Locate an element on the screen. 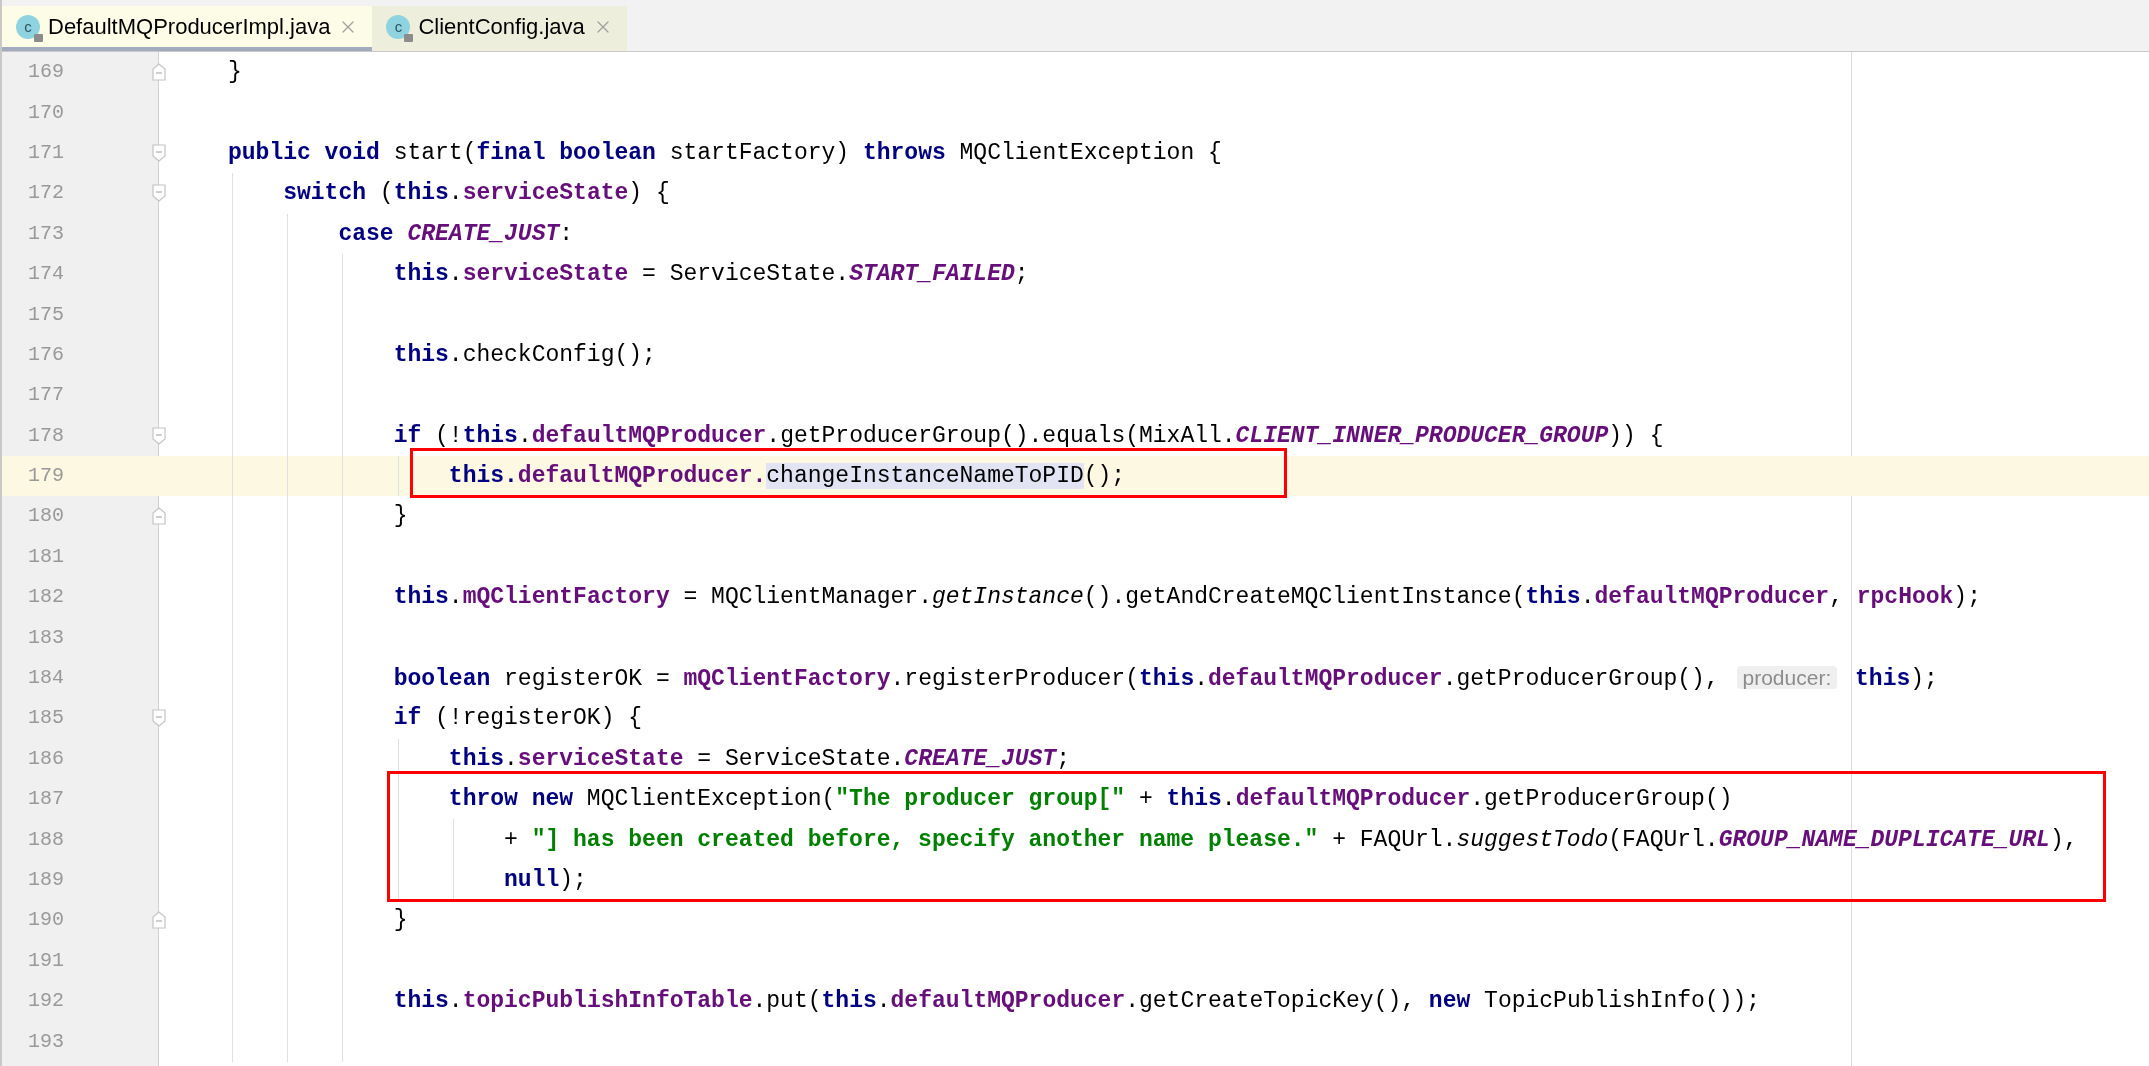 This screenshot has width=2149, height=1066. line-number: 174 is located at coordinates (46, 274).